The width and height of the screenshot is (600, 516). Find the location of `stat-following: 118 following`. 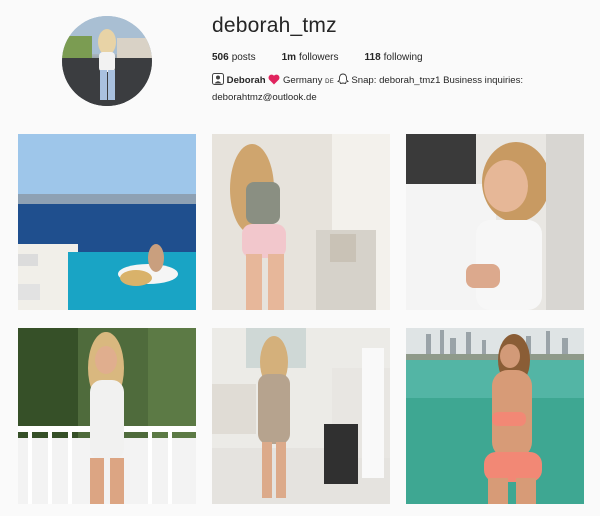

stat-following: 118 following is located at coordinates (394, 57).